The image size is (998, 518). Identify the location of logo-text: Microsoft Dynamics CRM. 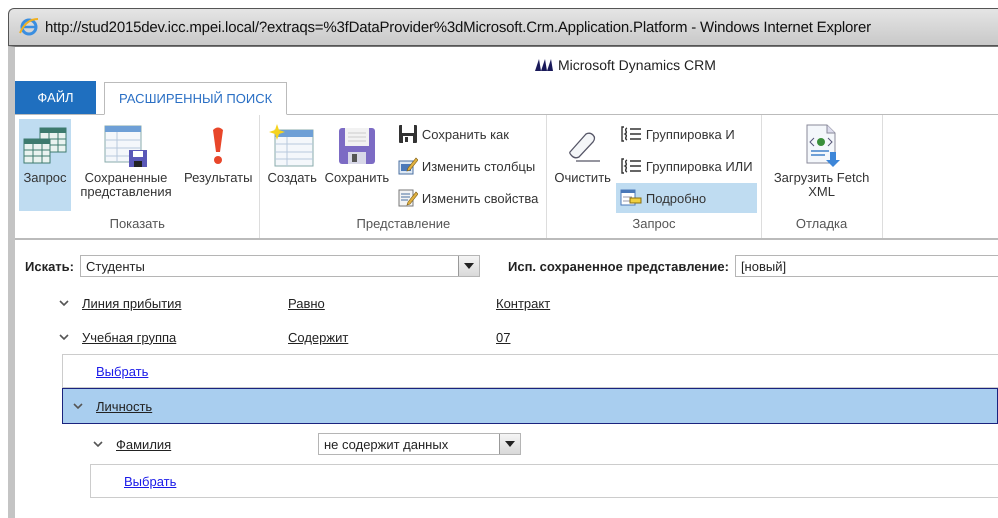
(637, 65).